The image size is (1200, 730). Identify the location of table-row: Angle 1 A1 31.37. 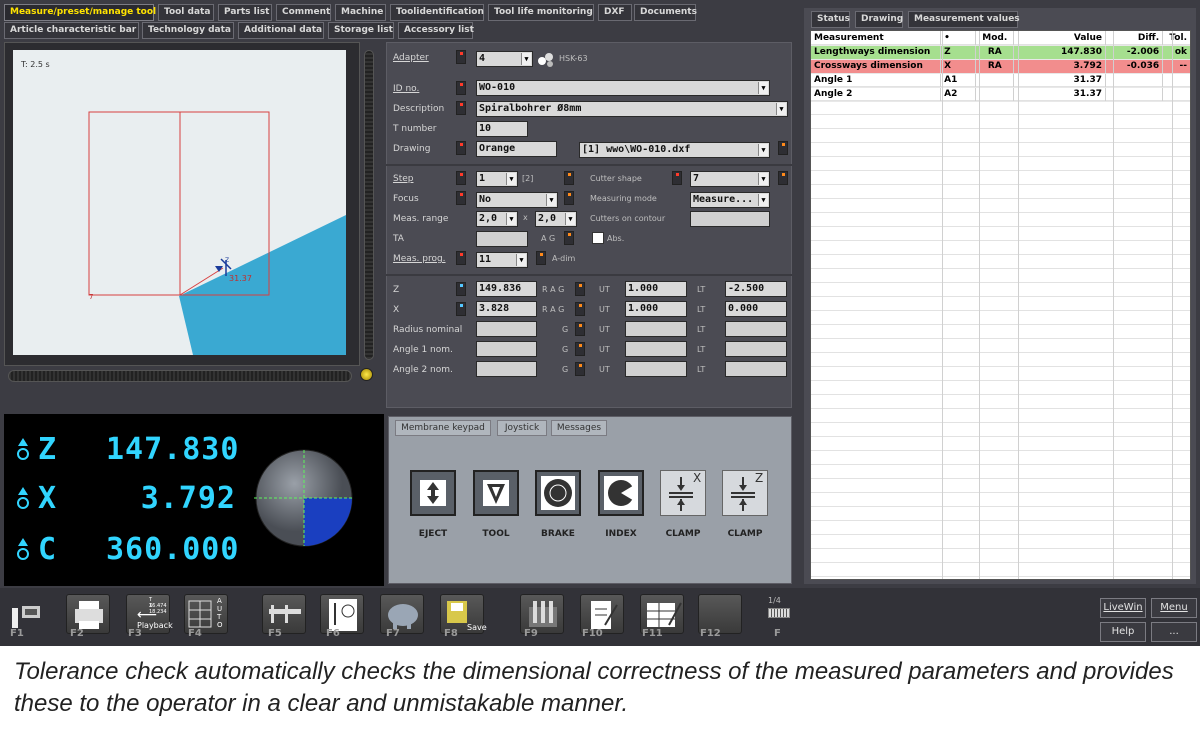
(1000, 80).